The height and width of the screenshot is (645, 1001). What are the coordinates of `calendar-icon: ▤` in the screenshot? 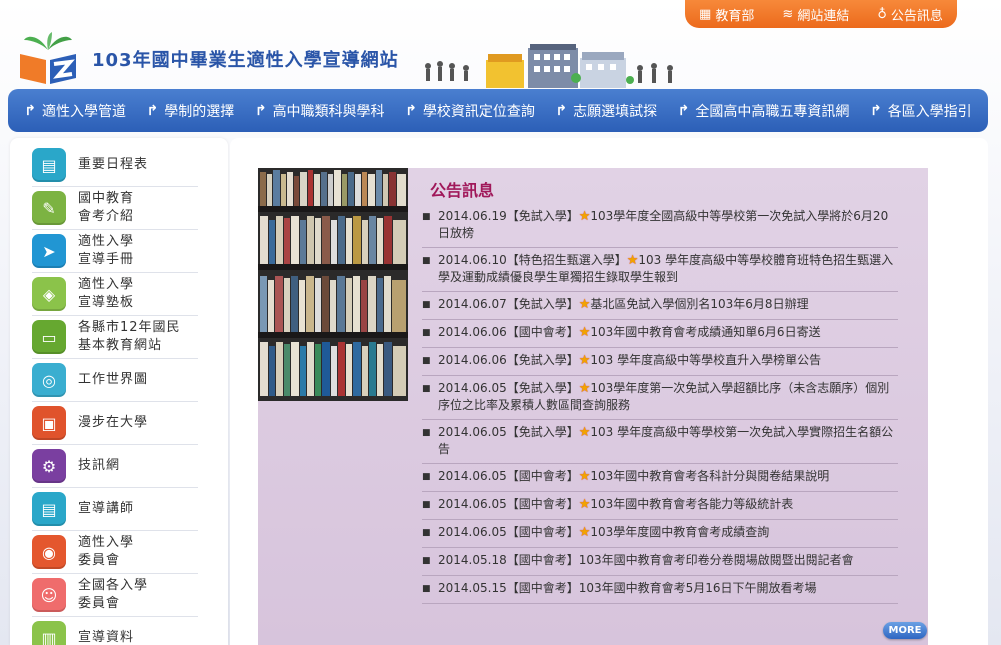 It's located at (49, 165).